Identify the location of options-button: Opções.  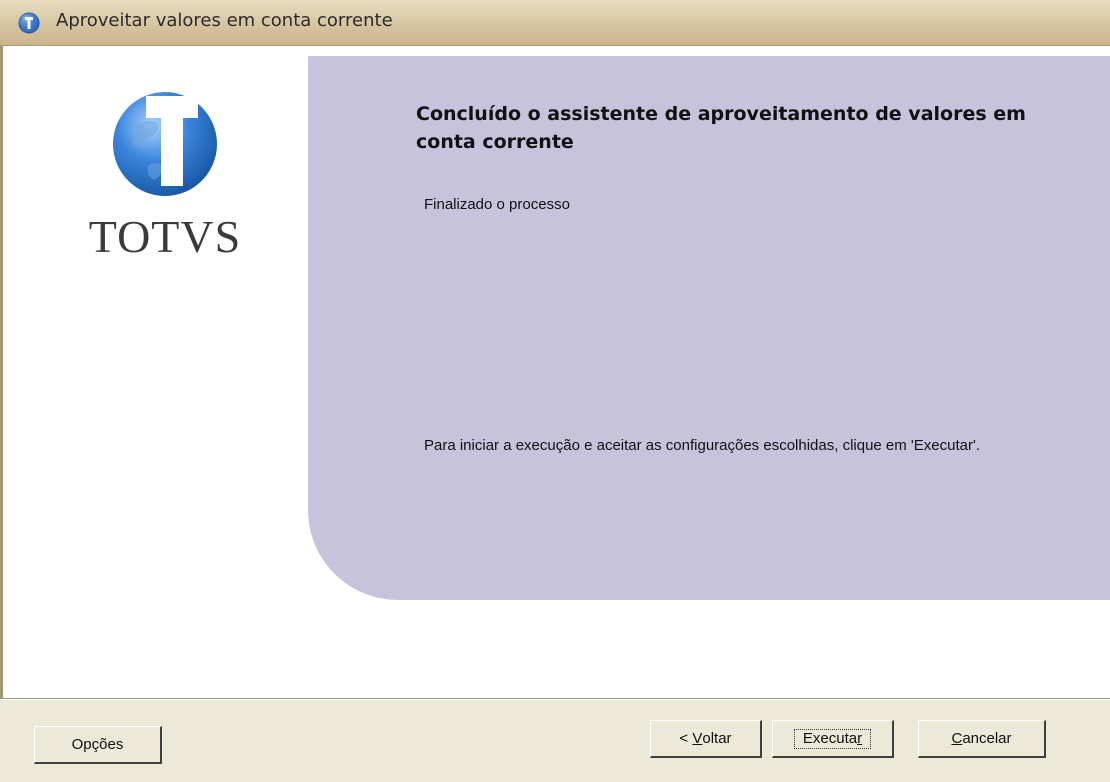
(98, 745).